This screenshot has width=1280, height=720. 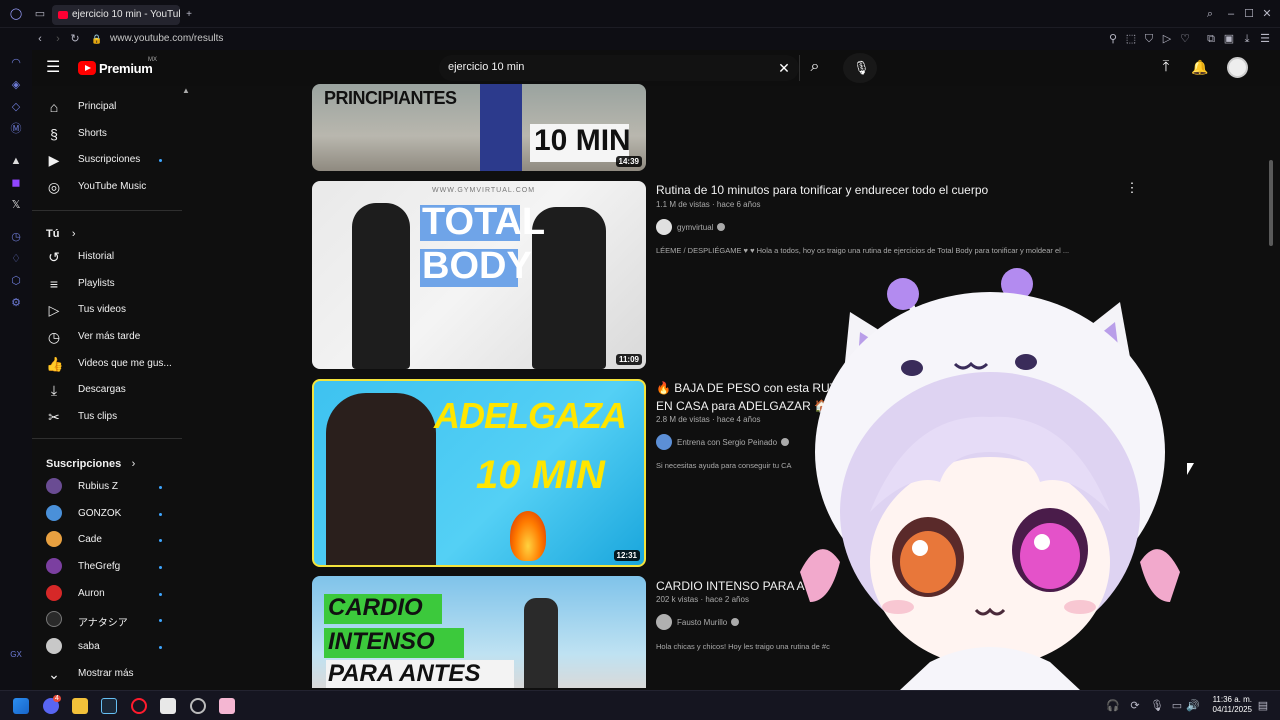 I want to click on sidebar-item-tus-clips: ✂ Tus clips, so click(x=107, y=417).